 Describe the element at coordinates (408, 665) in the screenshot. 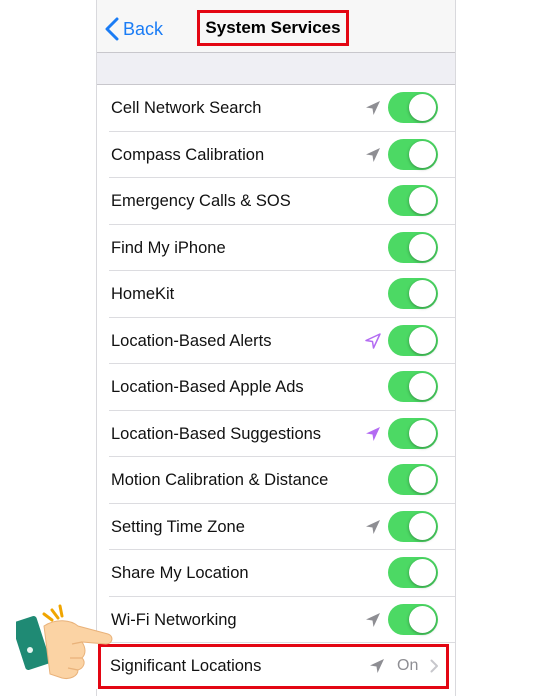

I see `significant-locations-value: On` at that location.